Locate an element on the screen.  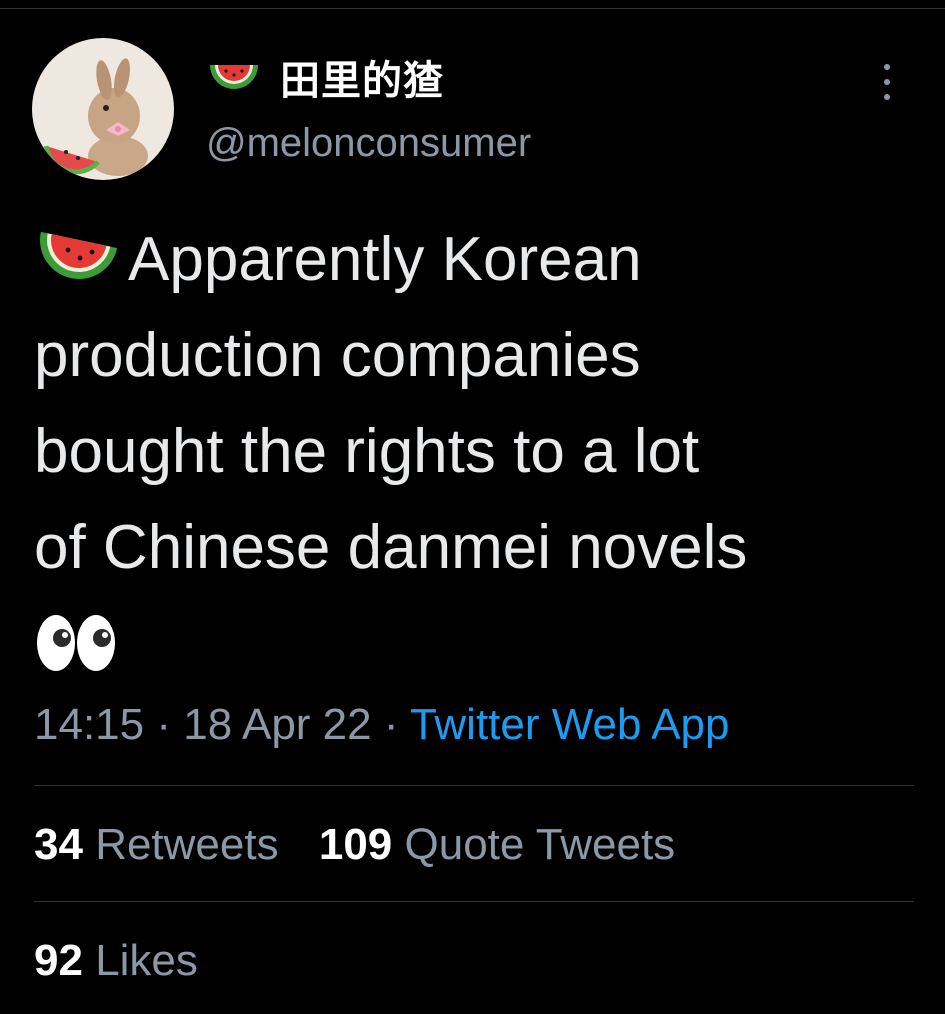
tweet-meta: 14:15 · 18 Apr 22 · Twitter Web App is located at coordinates (382, 725).